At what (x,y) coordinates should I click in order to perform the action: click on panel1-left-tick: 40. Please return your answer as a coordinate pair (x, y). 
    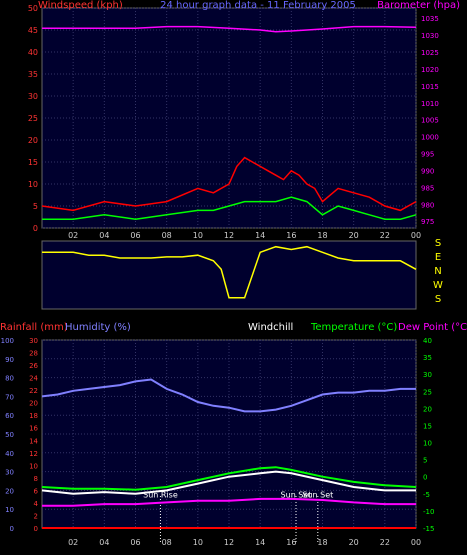
    Looking at the image, I should click on (33, 52).